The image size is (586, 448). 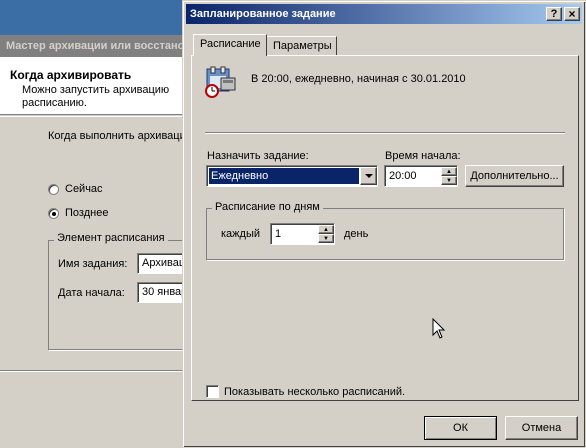 I want to click on tab-schedule-label: Расписание, so click(x=230, y=44).